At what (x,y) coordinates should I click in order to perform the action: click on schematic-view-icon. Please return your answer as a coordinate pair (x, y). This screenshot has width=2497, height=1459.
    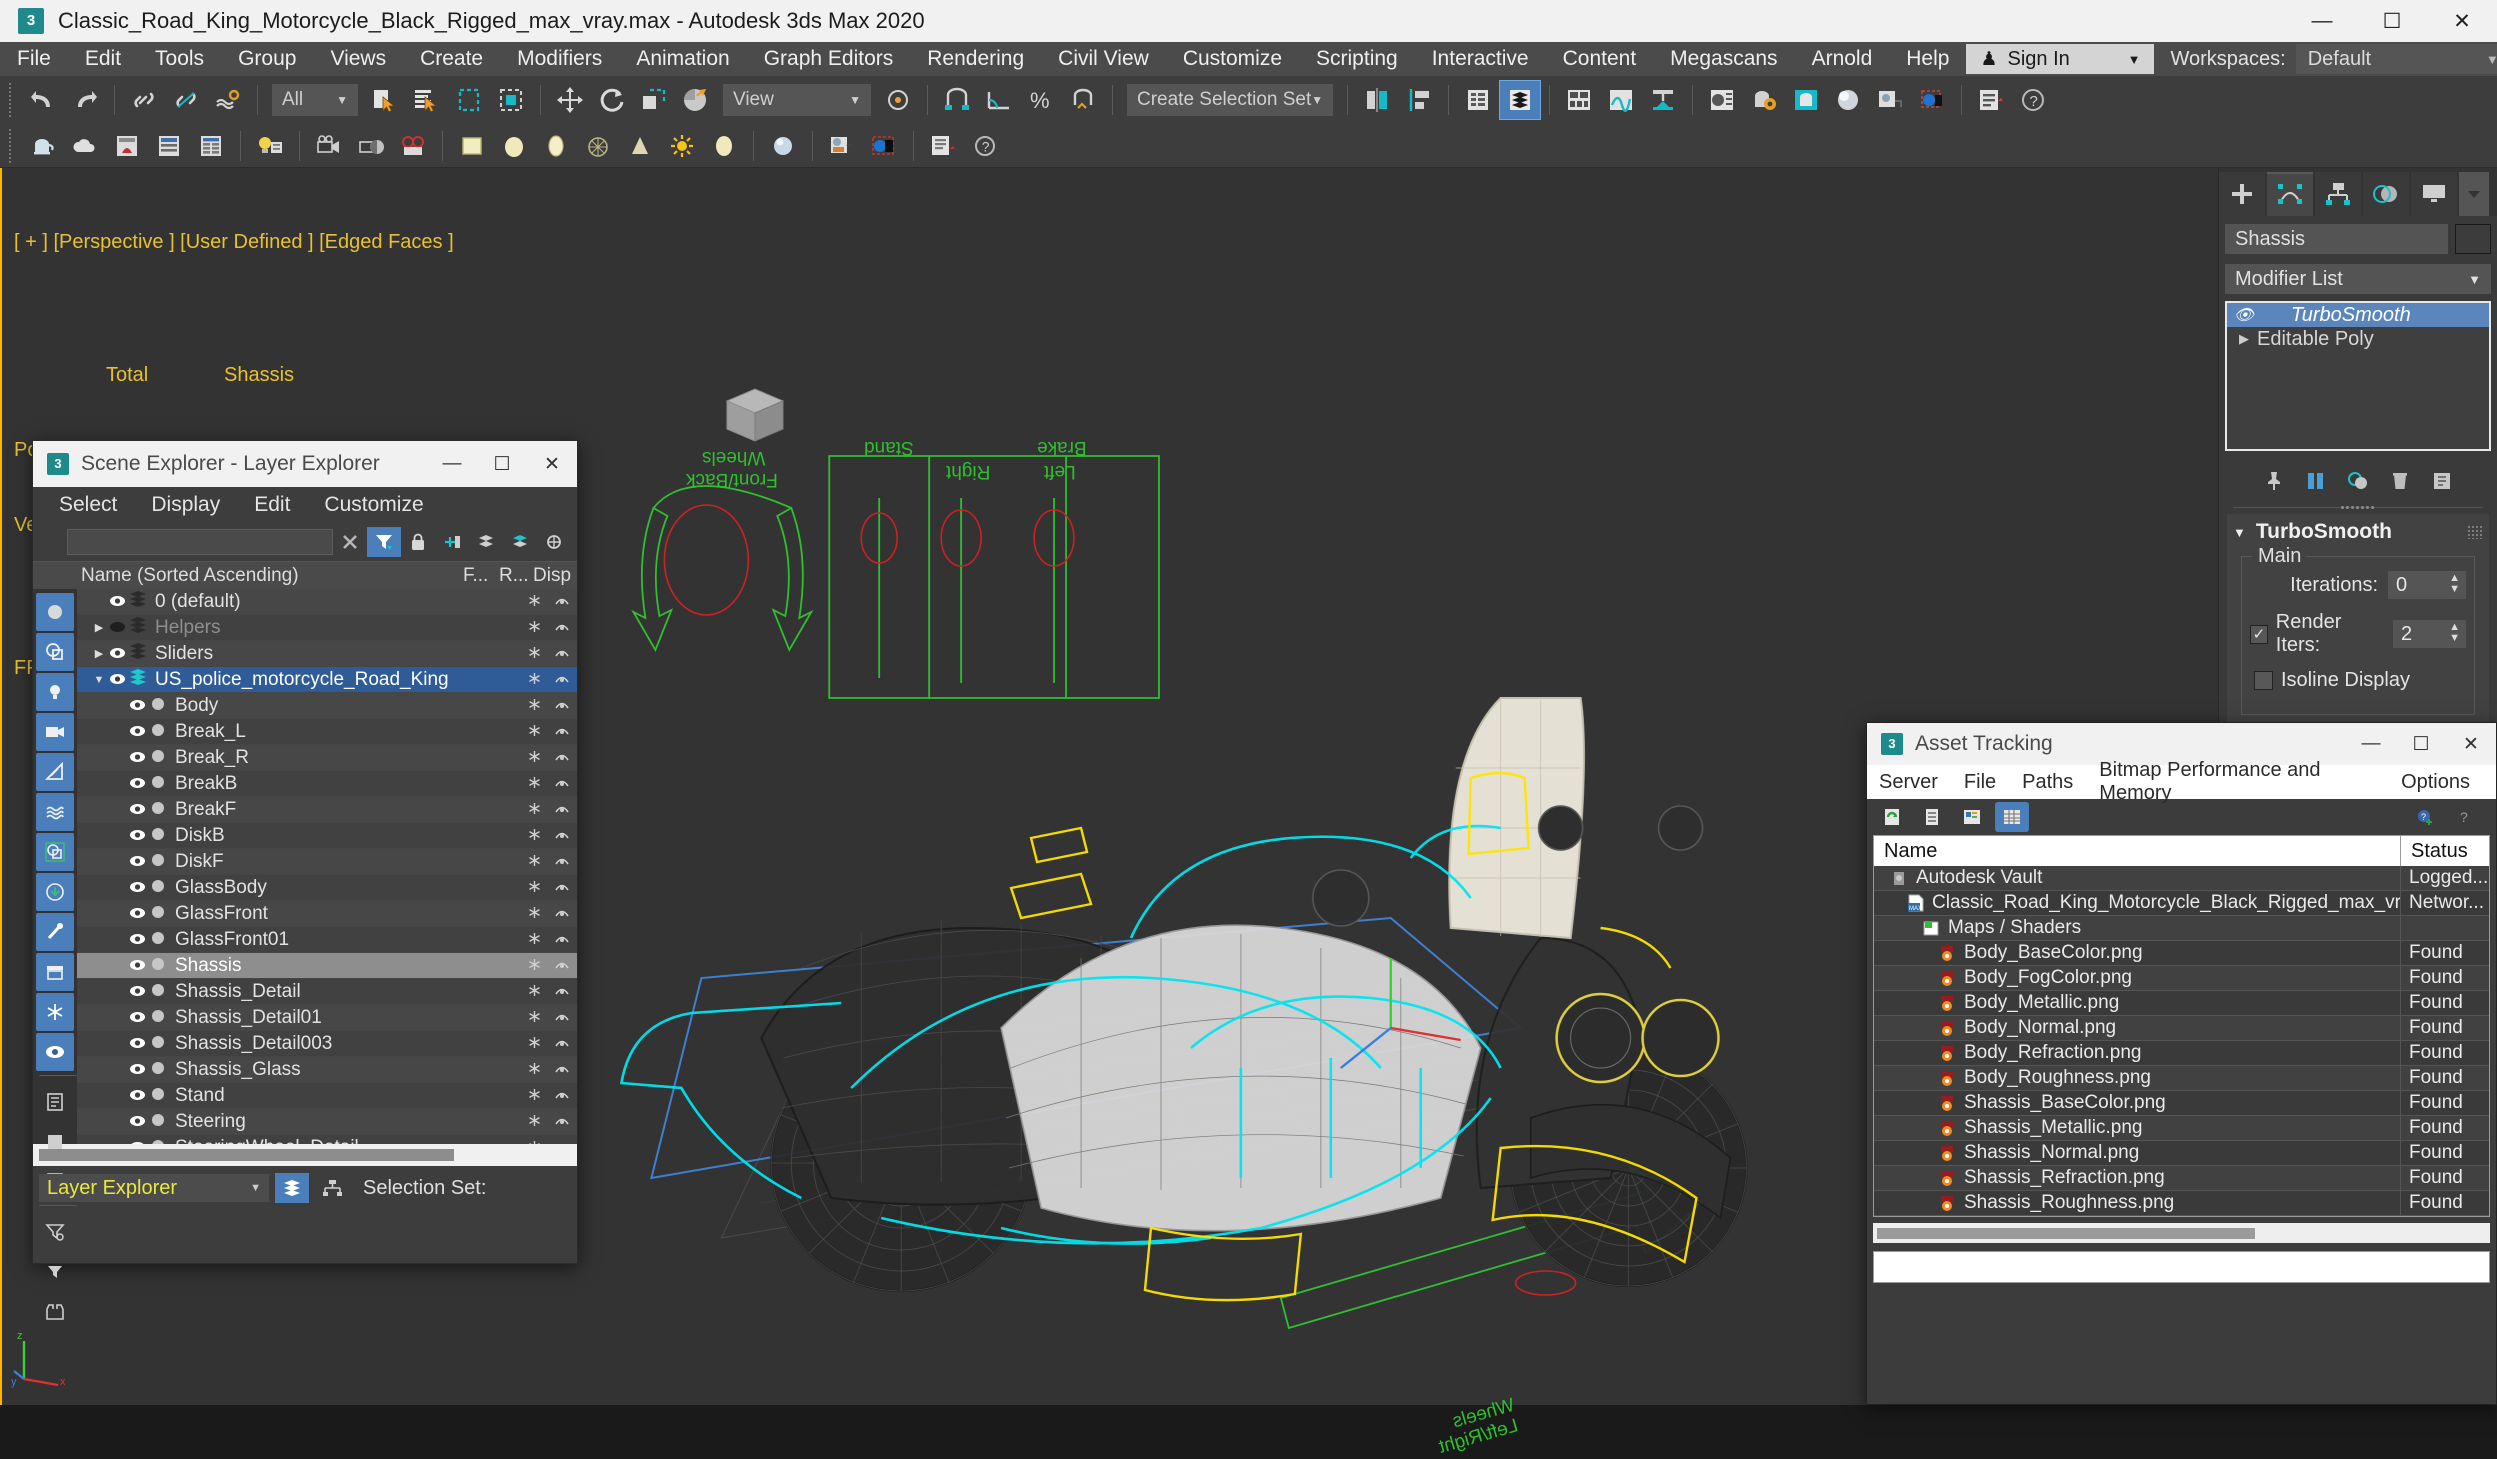
    Looking at the image, I should click on (1663, 100).